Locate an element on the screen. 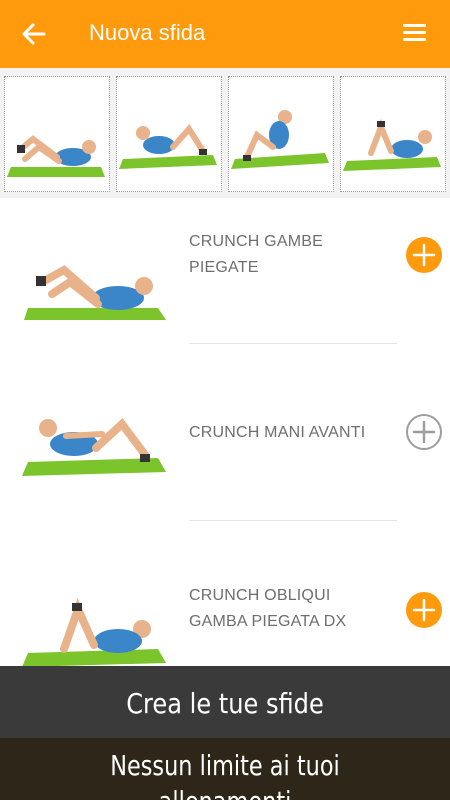 The image size is (450, 800). exercise-name: CRUNCH MANI AVANTI is located at coordinates (277, 432).